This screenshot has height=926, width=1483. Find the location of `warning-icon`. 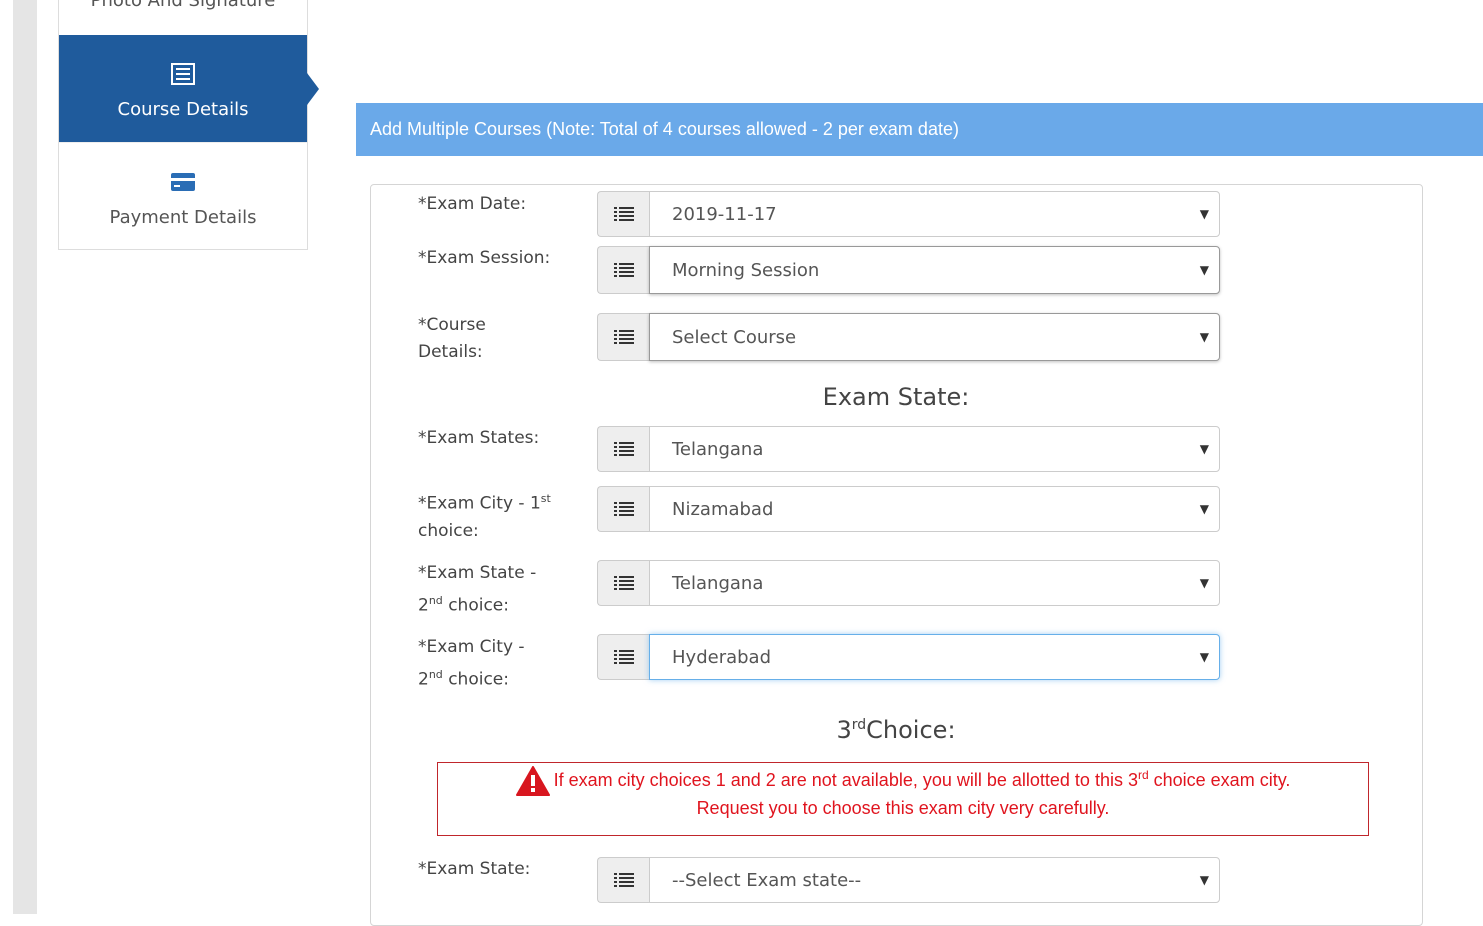

warning-icon is located at coordinates (532, 781).